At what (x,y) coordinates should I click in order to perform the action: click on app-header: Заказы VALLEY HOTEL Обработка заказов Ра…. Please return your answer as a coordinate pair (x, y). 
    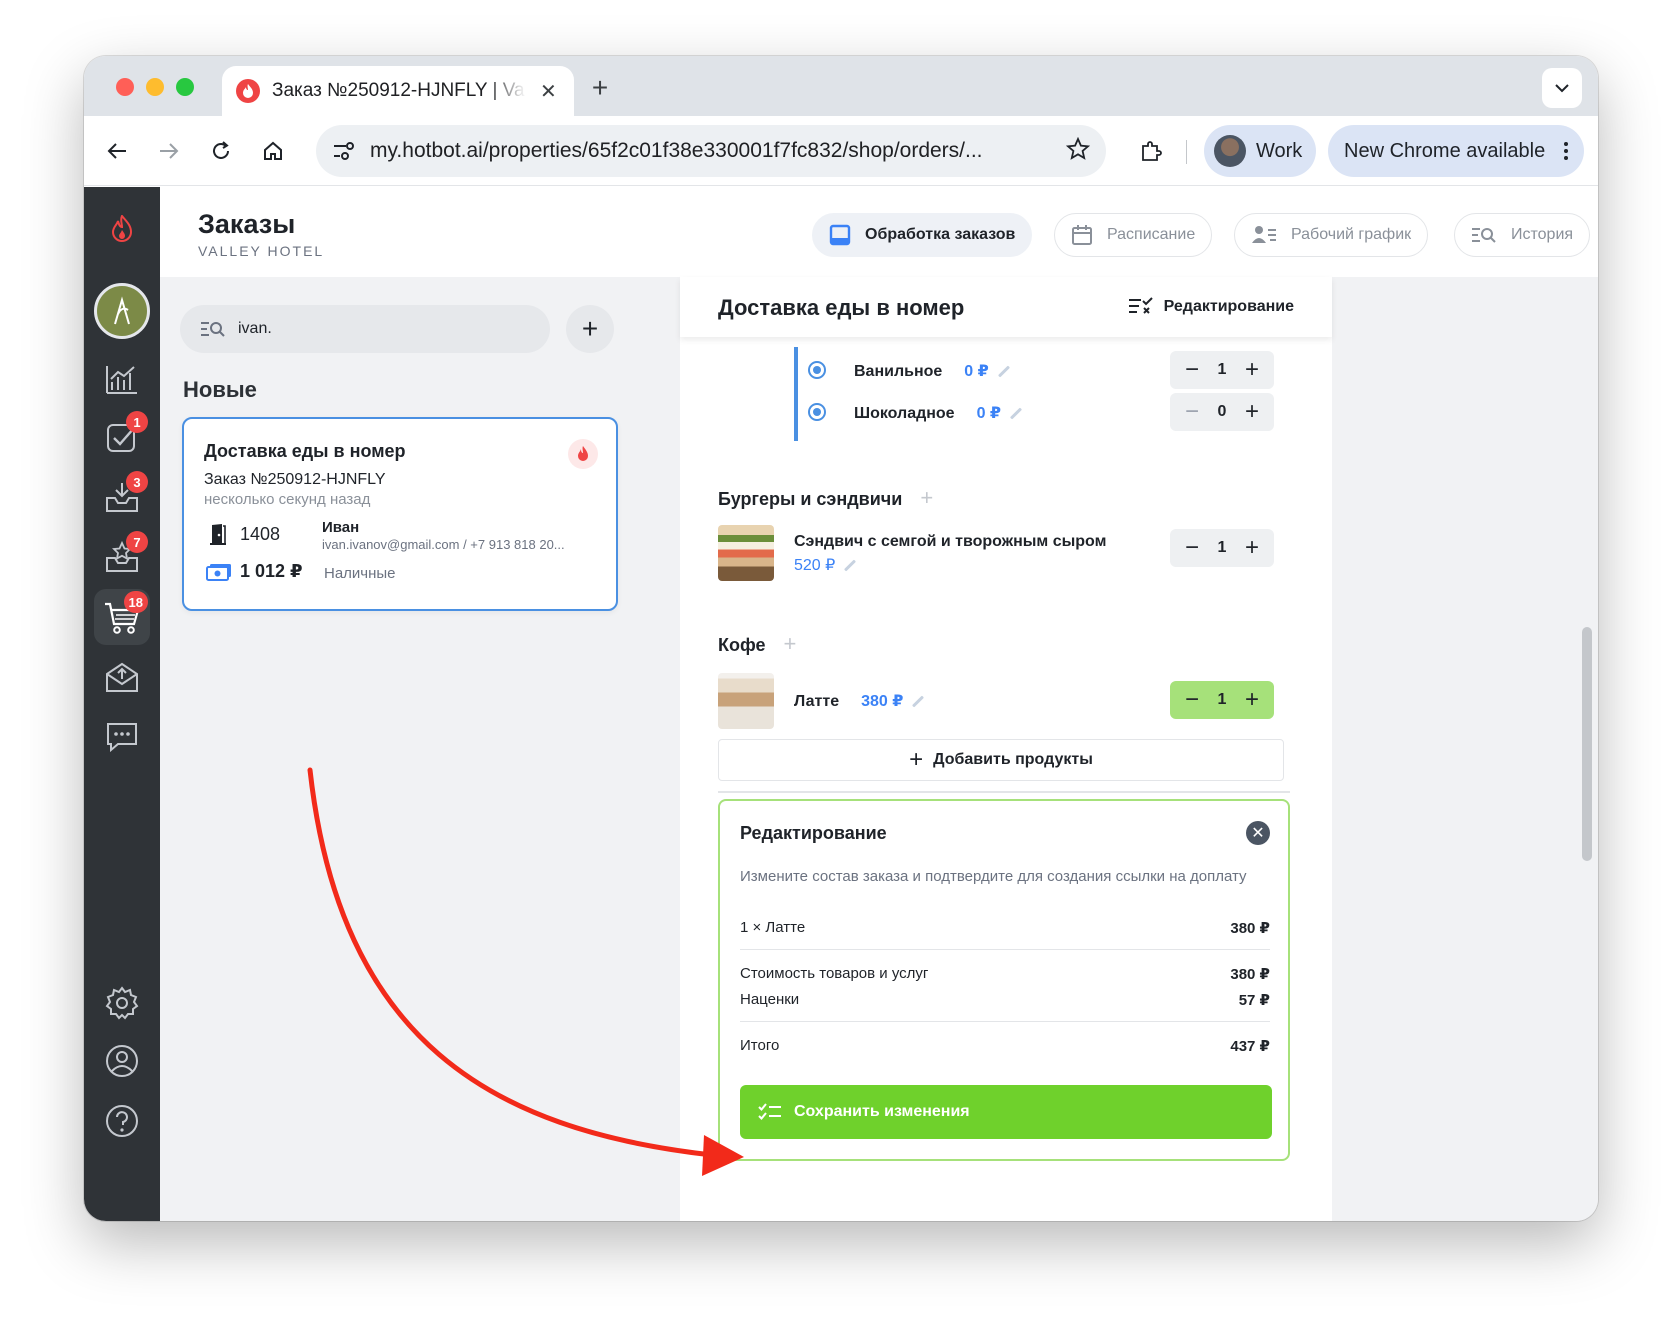
    Looking at the image, I should click on (879, 232).